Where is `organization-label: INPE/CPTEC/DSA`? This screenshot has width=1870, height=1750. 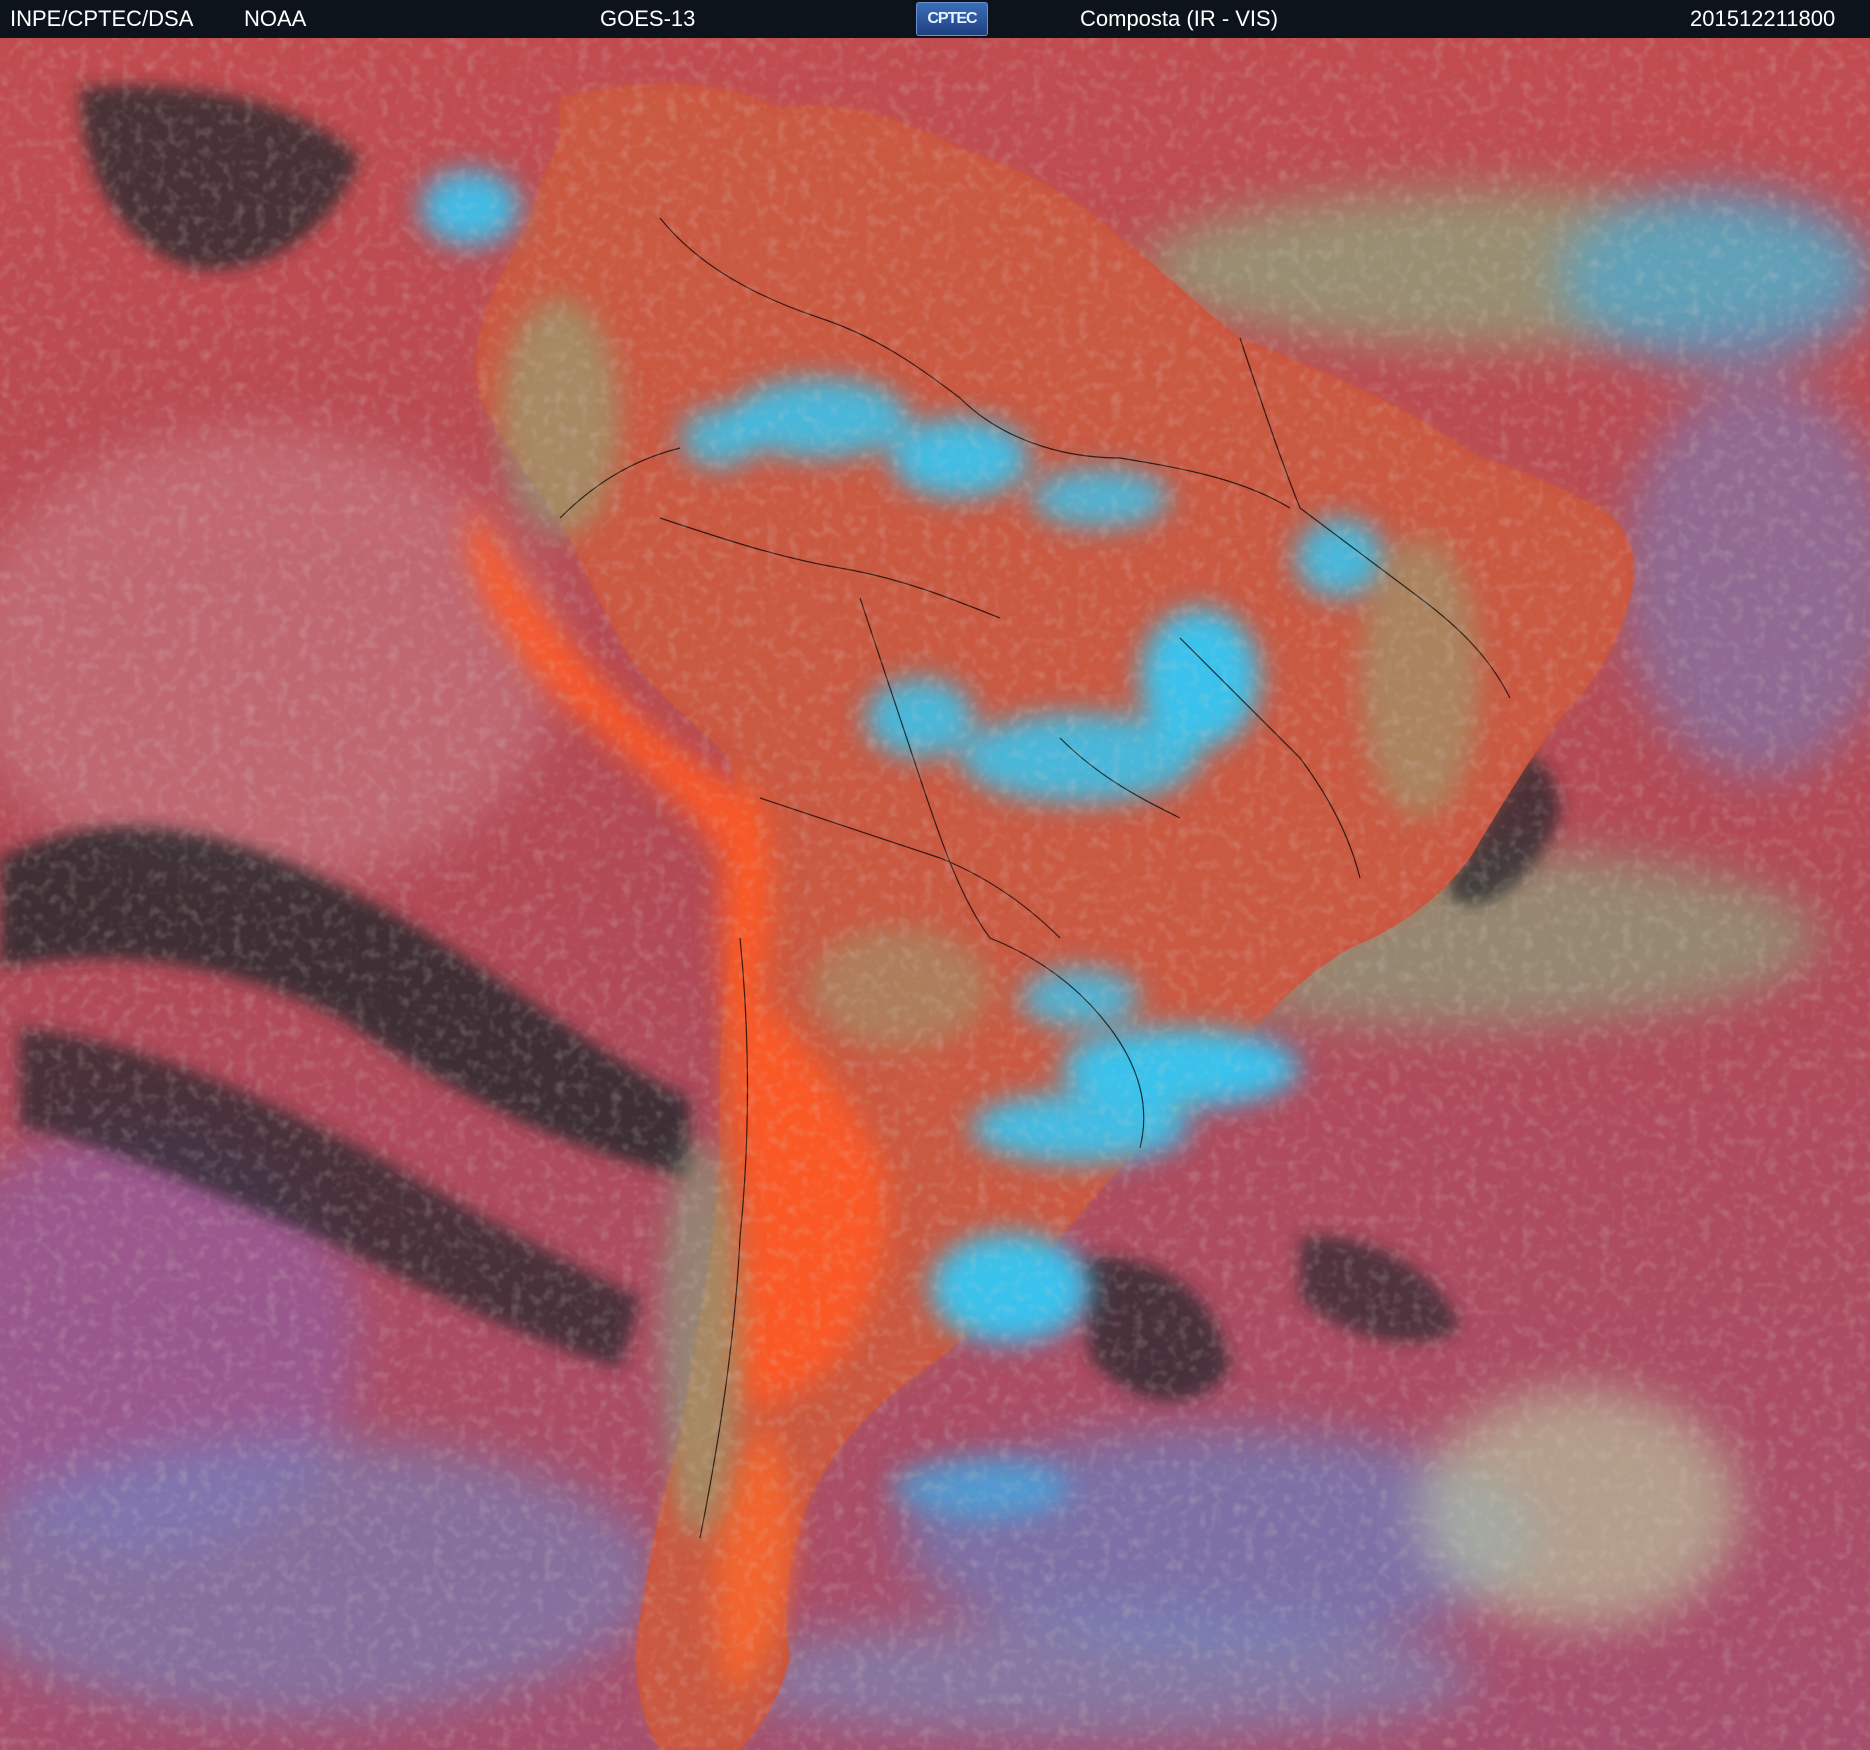 organization-label: INPE/CPTEC/DSA is located at coordinates (102, 18).